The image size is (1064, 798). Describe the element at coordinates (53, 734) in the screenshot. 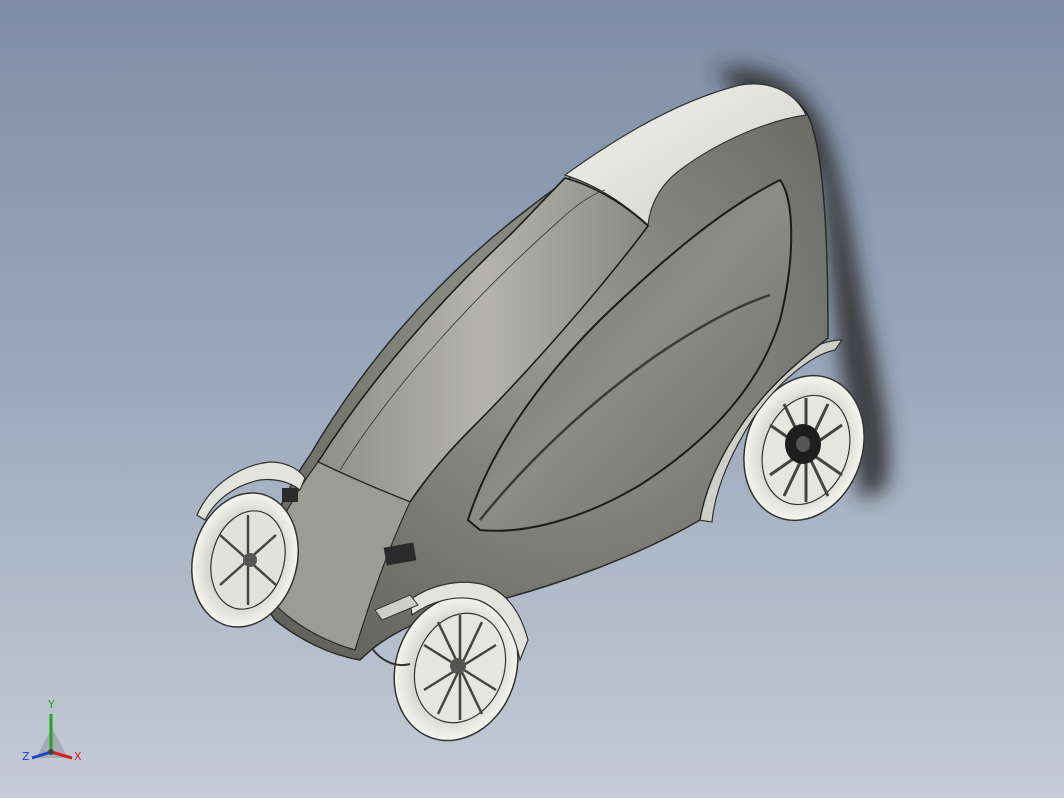

I see `reference-triad: Y X Z` at that location.